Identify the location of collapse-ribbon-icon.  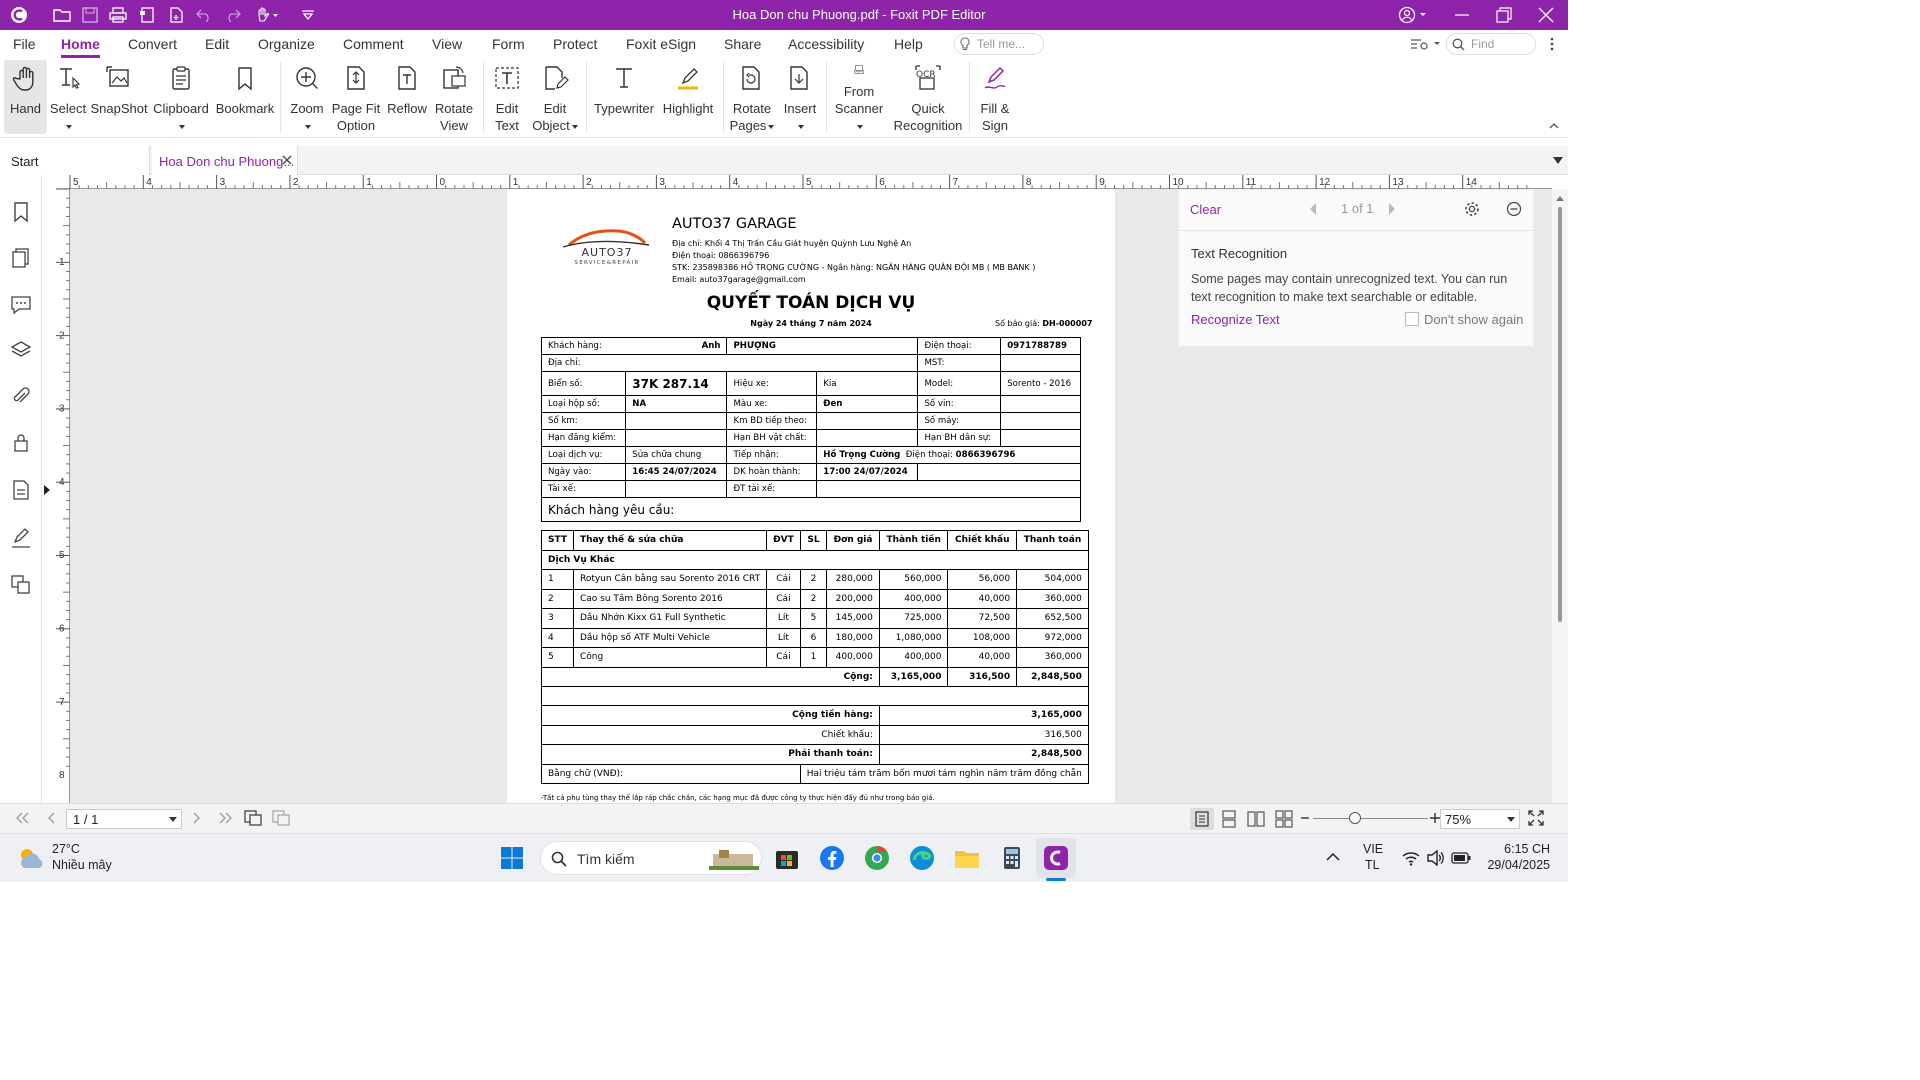
(1554, 126).